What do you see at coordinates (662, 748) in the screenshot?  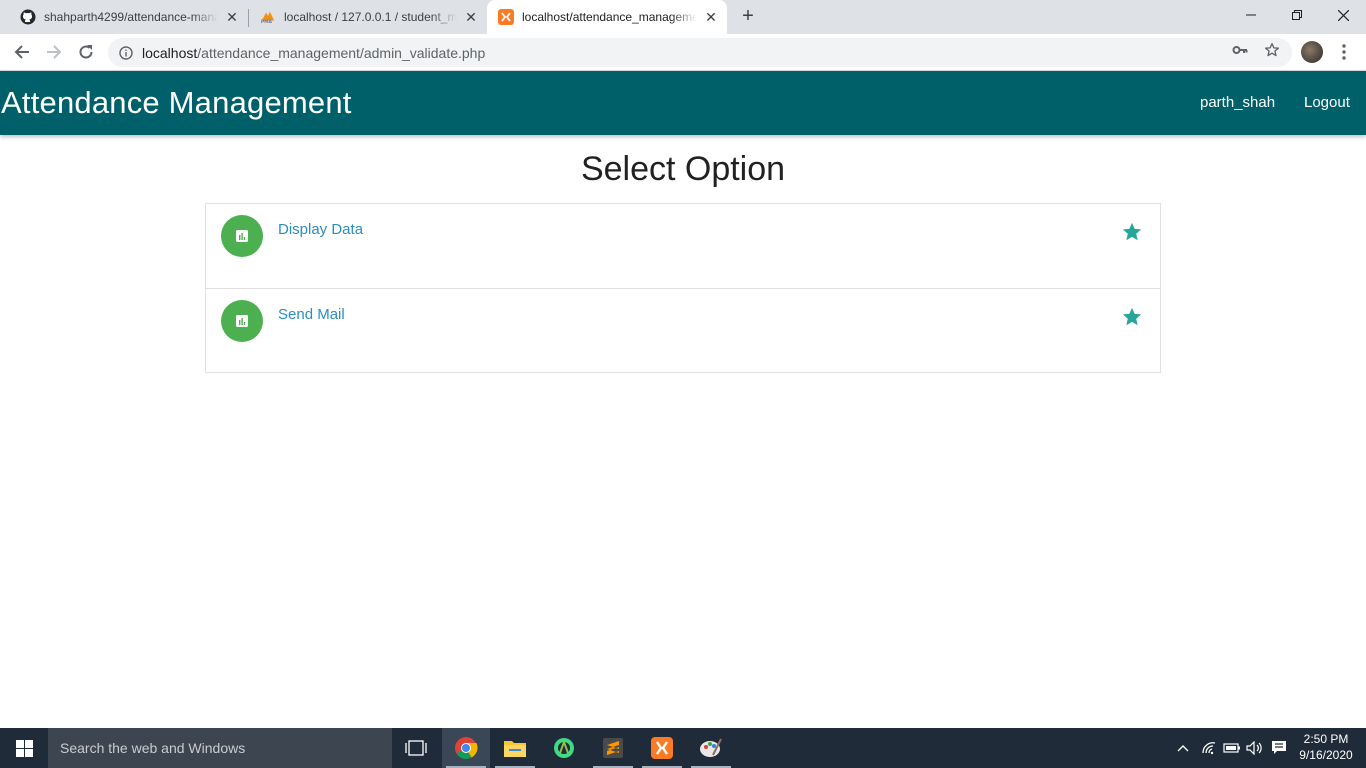 I see `xampp-taskbar-icon` at bounding box center [662, 748].